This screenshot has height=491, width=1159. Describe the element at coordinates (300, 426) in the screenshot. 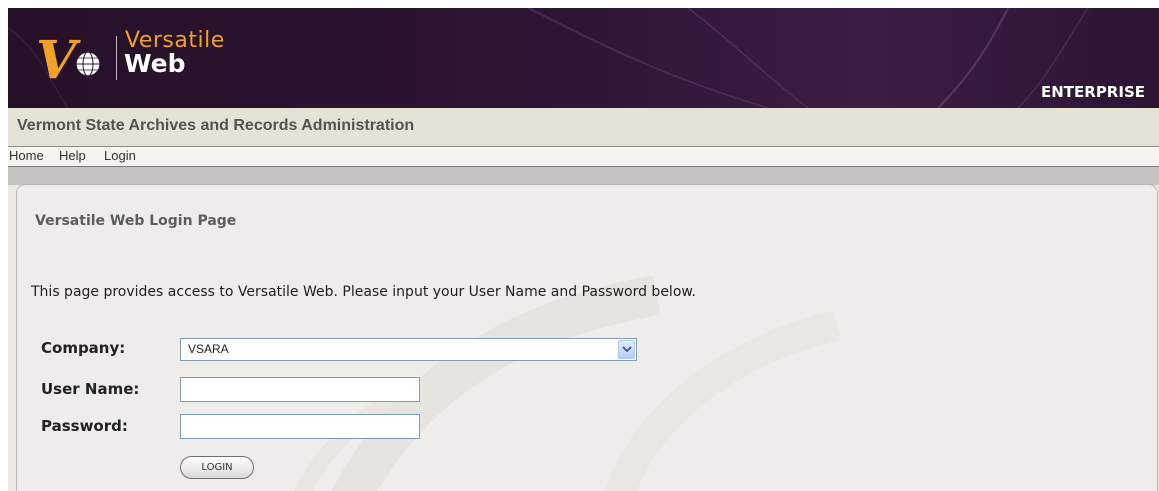

I see `password-input` at that location.